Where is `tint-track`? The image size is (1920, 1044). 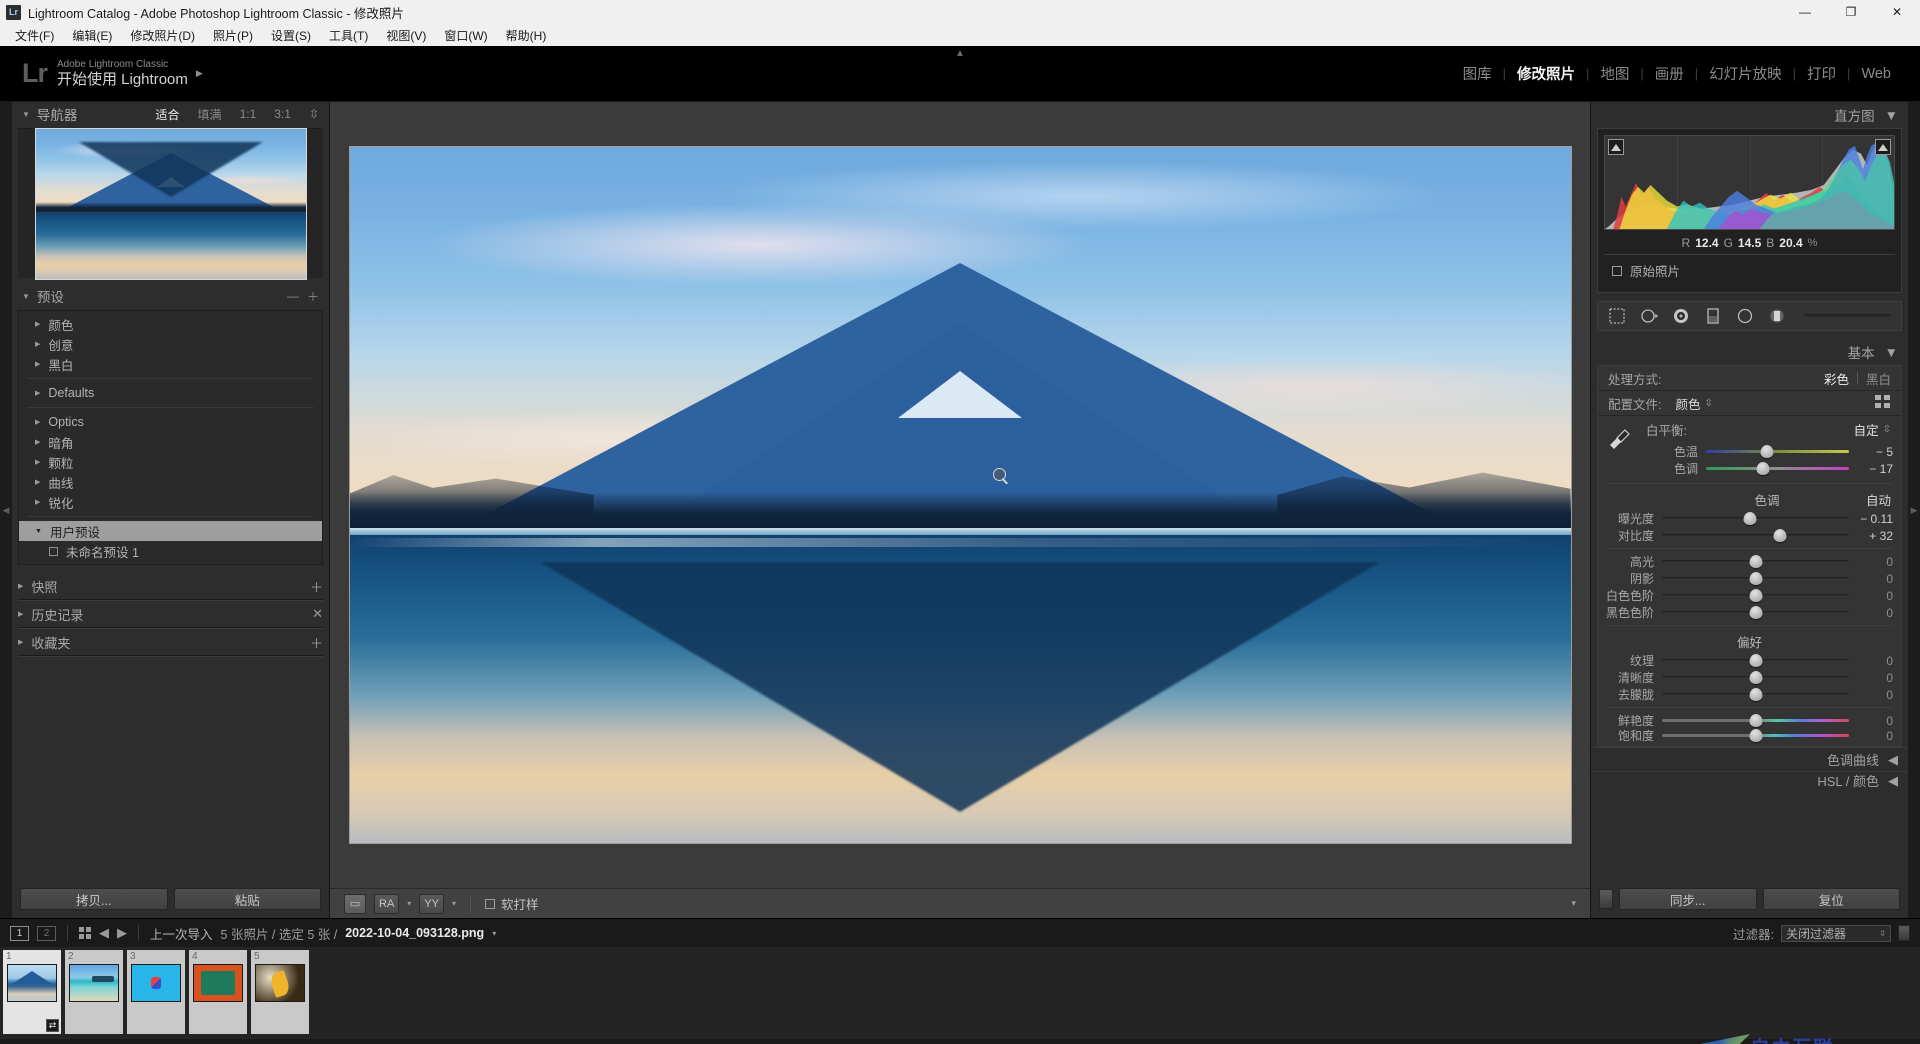
tint-track is located at coordinates (1777, 468).